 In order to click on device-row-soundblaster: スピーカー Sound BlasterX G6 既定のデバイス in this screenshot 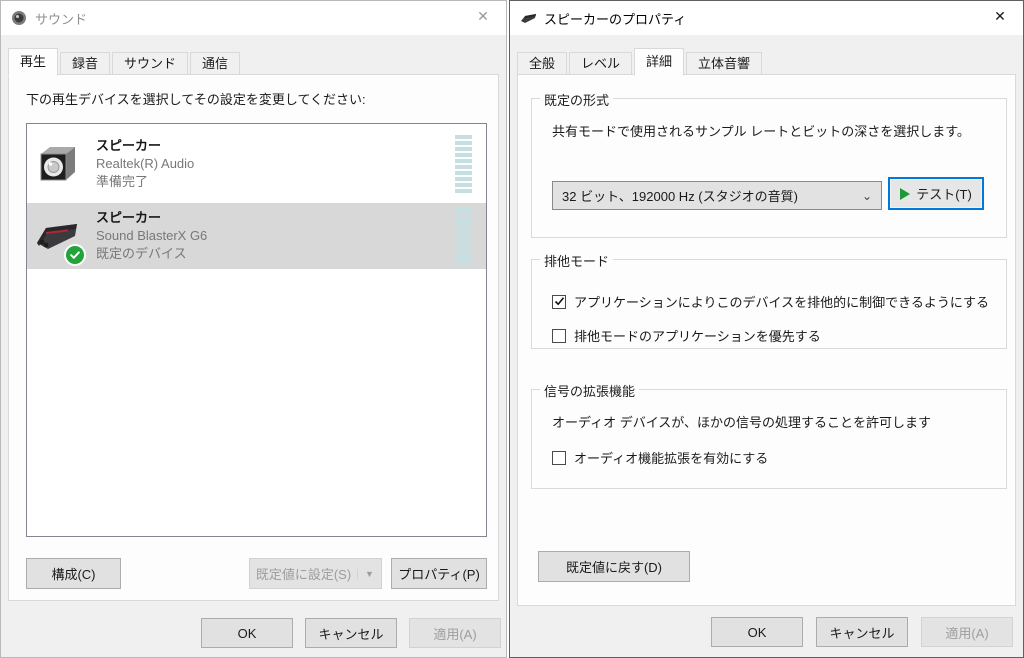, I will do `click(256, 236)`.